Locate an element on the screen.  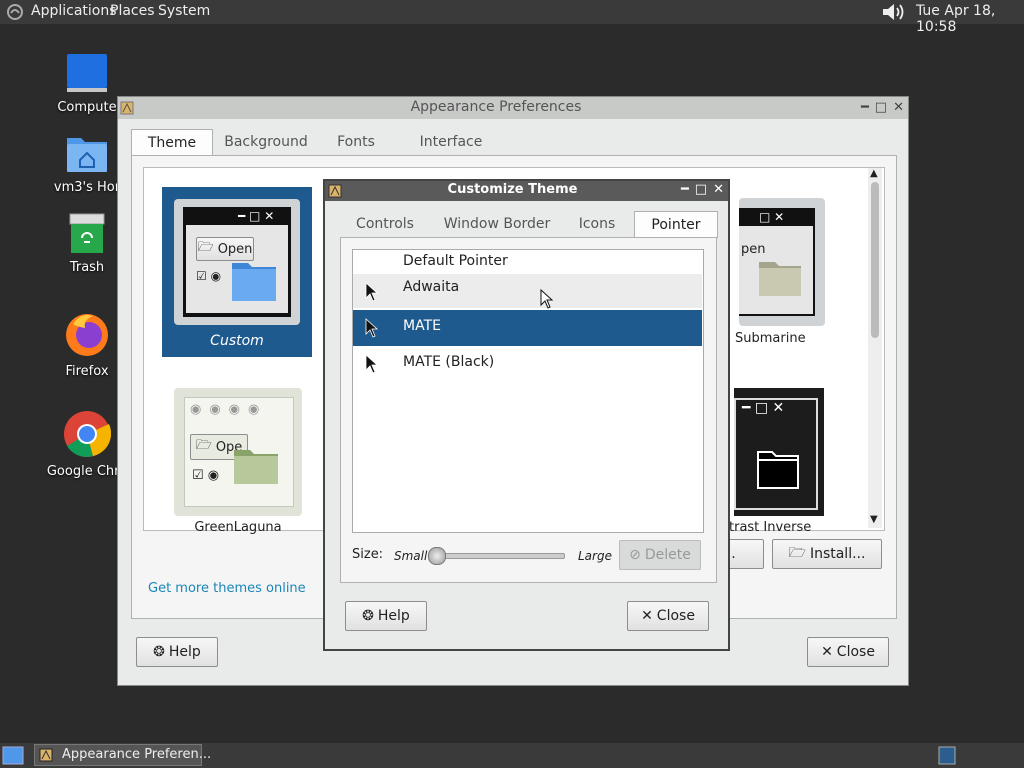
list-item: Adwaita is located at coordinates (527, 291).